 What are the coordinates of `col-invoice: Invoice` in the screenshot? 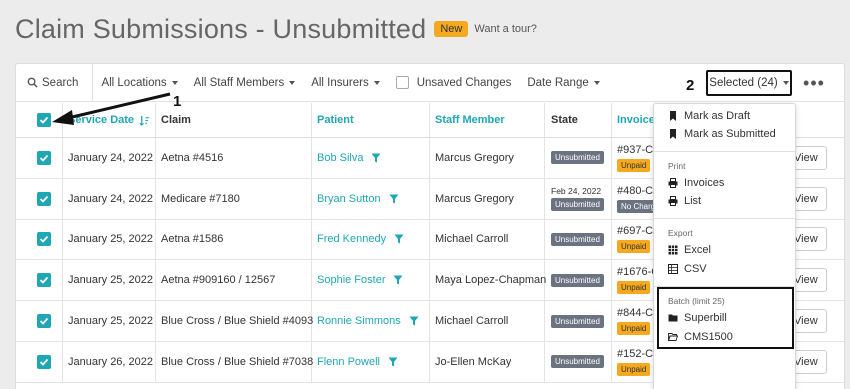 It's located at (636, 120).